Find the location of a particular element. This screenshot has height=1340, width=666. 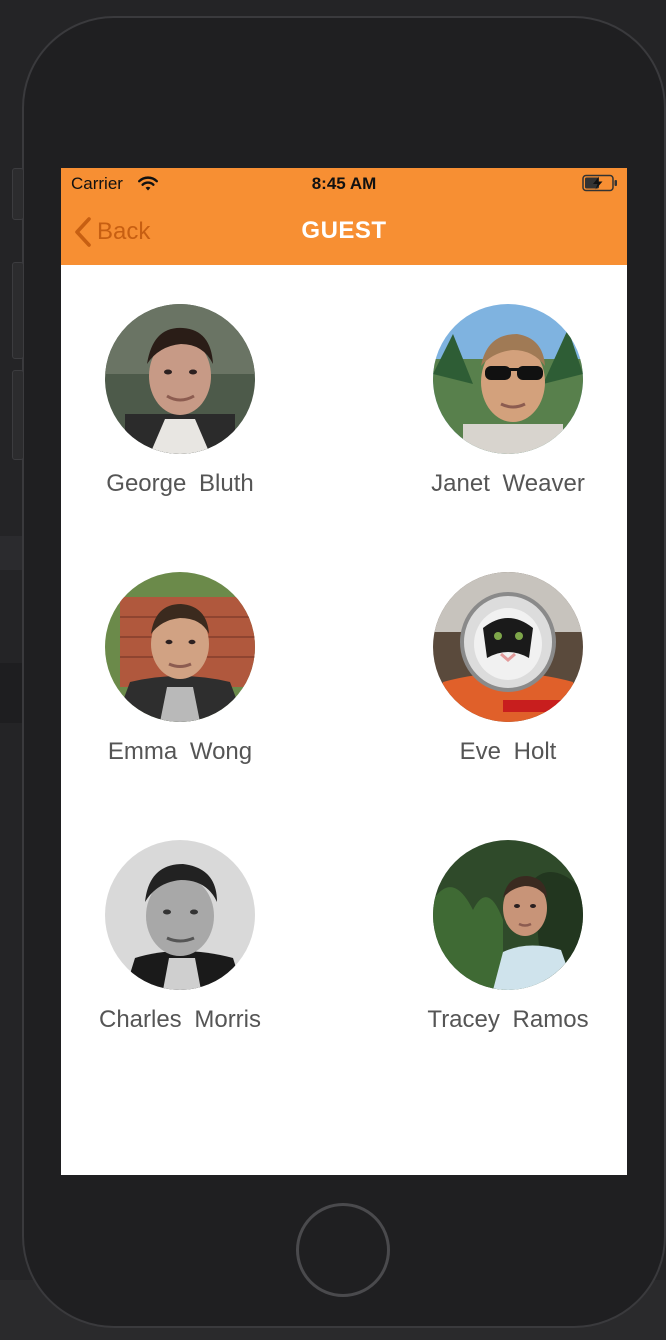

guest-card: Janet Weaver is located at coordinates (508, 381).